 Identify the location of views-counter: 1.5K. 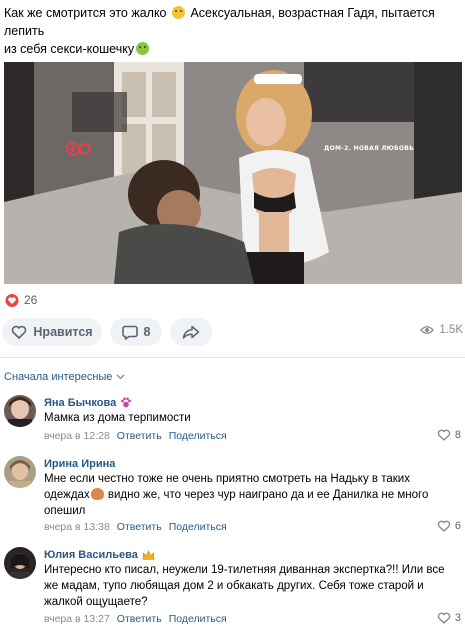
(441, 330).